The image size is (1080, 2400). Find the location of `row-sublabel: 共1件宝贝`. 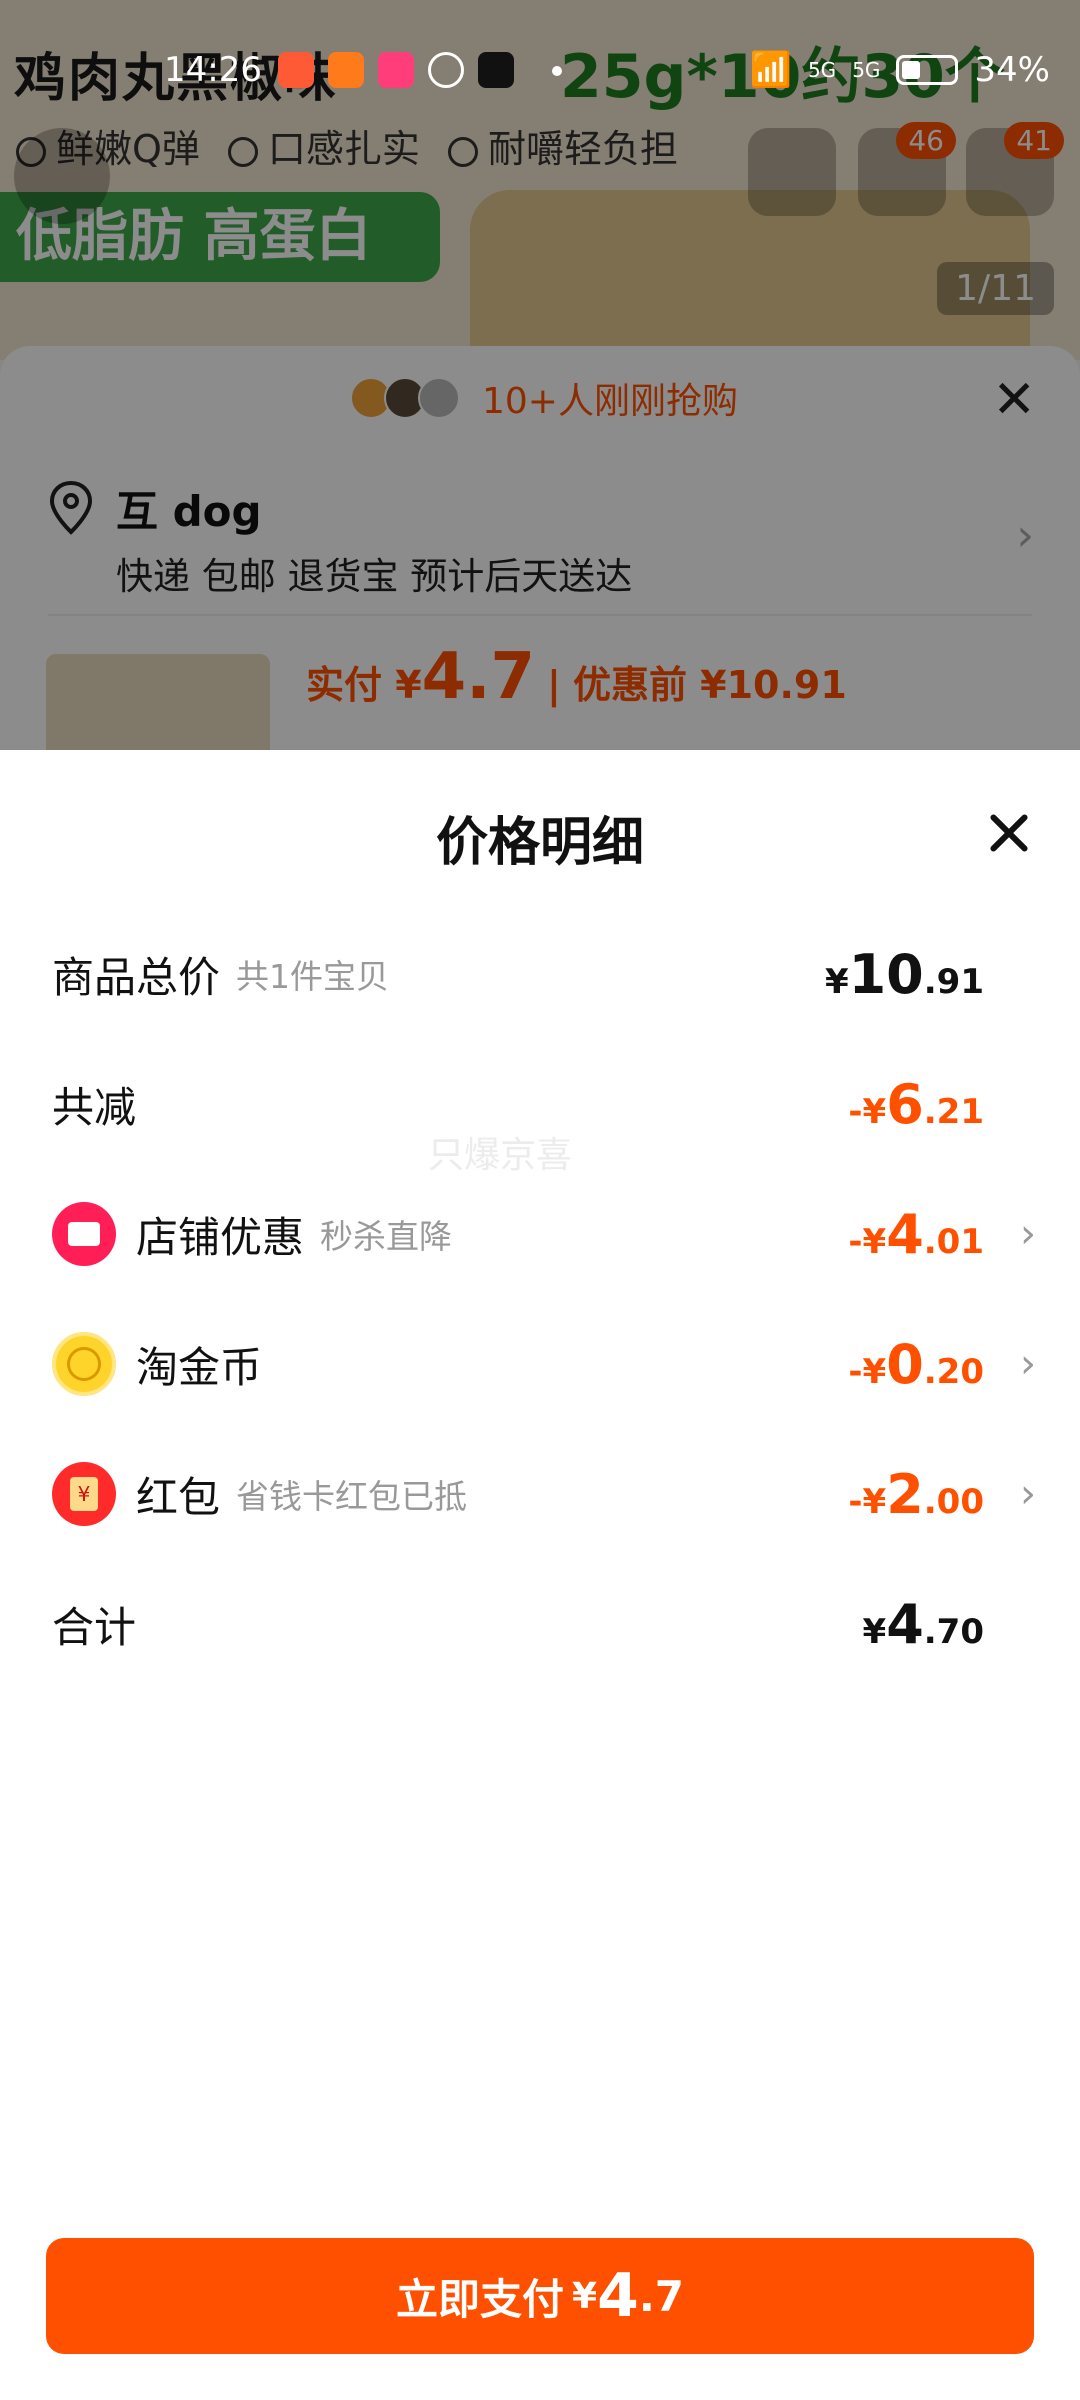

row-sublabel: 共1件宝贝 is located at coordinates (313, 976).